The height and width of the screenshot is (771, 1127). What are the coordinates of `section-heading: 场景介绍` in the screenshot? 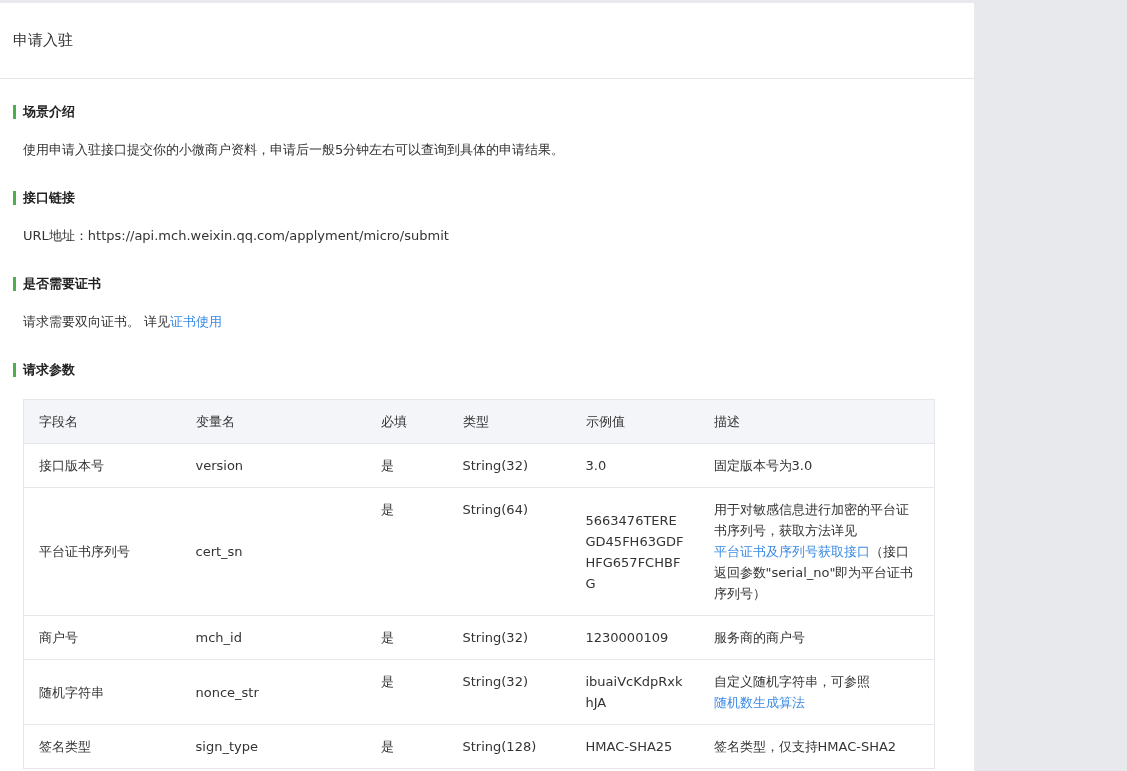 It's located at (49, 112).